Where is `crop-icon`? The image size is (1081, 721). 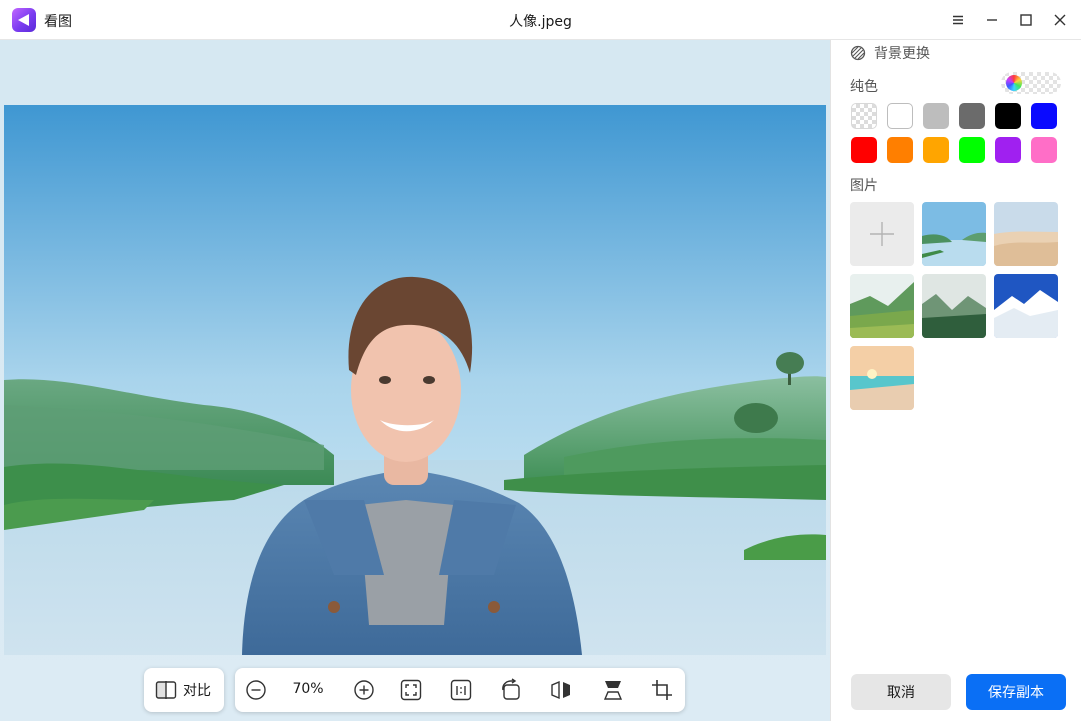 crop-icon is located at coordinates (662, 690).